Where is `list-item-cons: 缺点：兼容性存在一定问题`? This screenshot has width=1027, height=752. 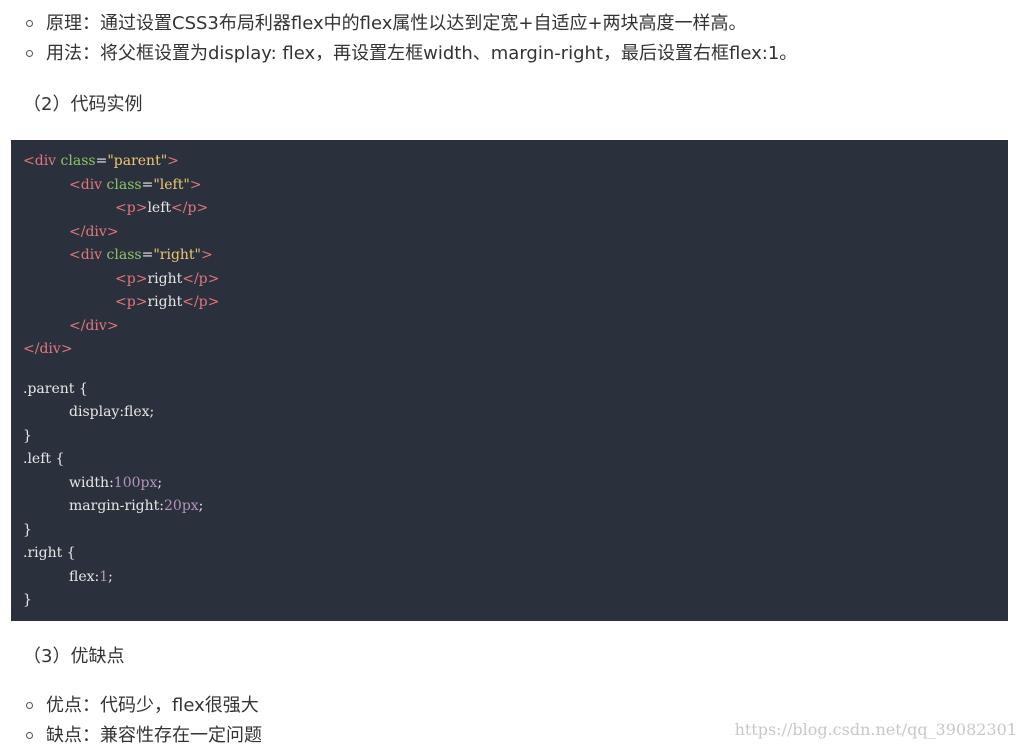
list-item-cons: 缺点：兼容性存在一定问题 is located at coordinates (144, 736).